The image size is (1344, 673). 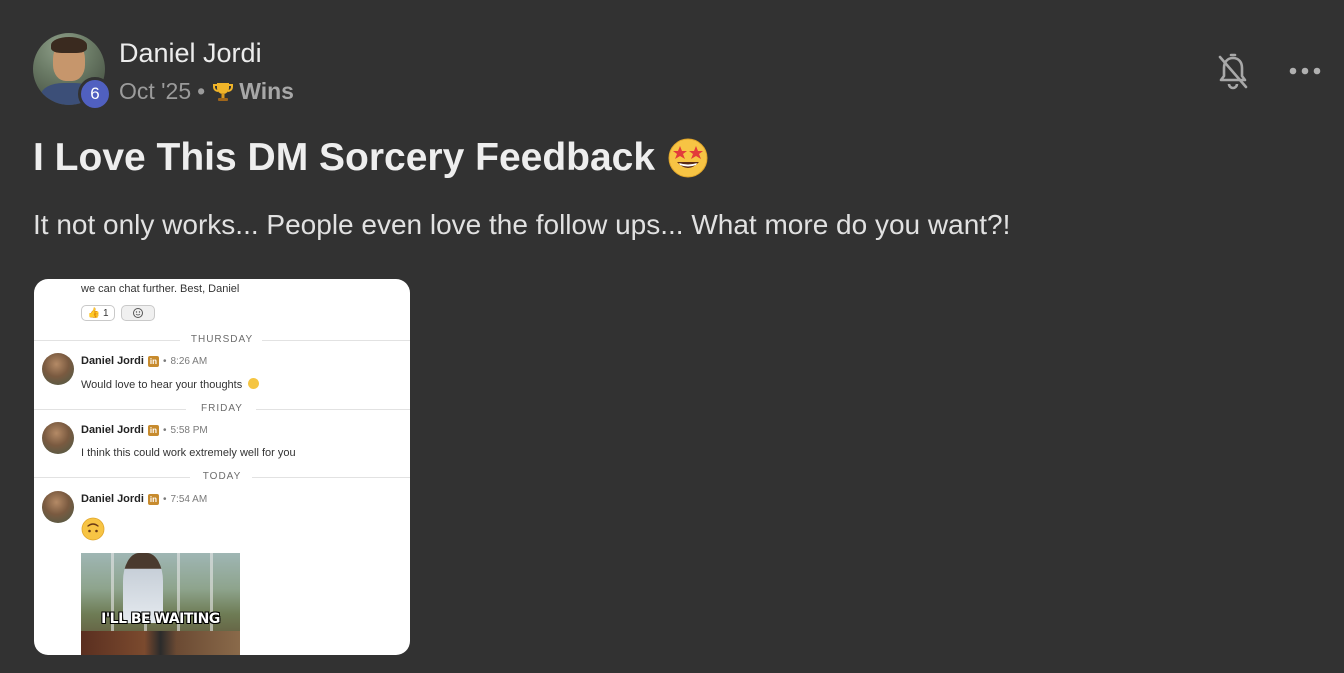 What do you see at coordinates (266, 91) in the screenshot?
I see `category-label: Wins` at bounding box center [266, 91].